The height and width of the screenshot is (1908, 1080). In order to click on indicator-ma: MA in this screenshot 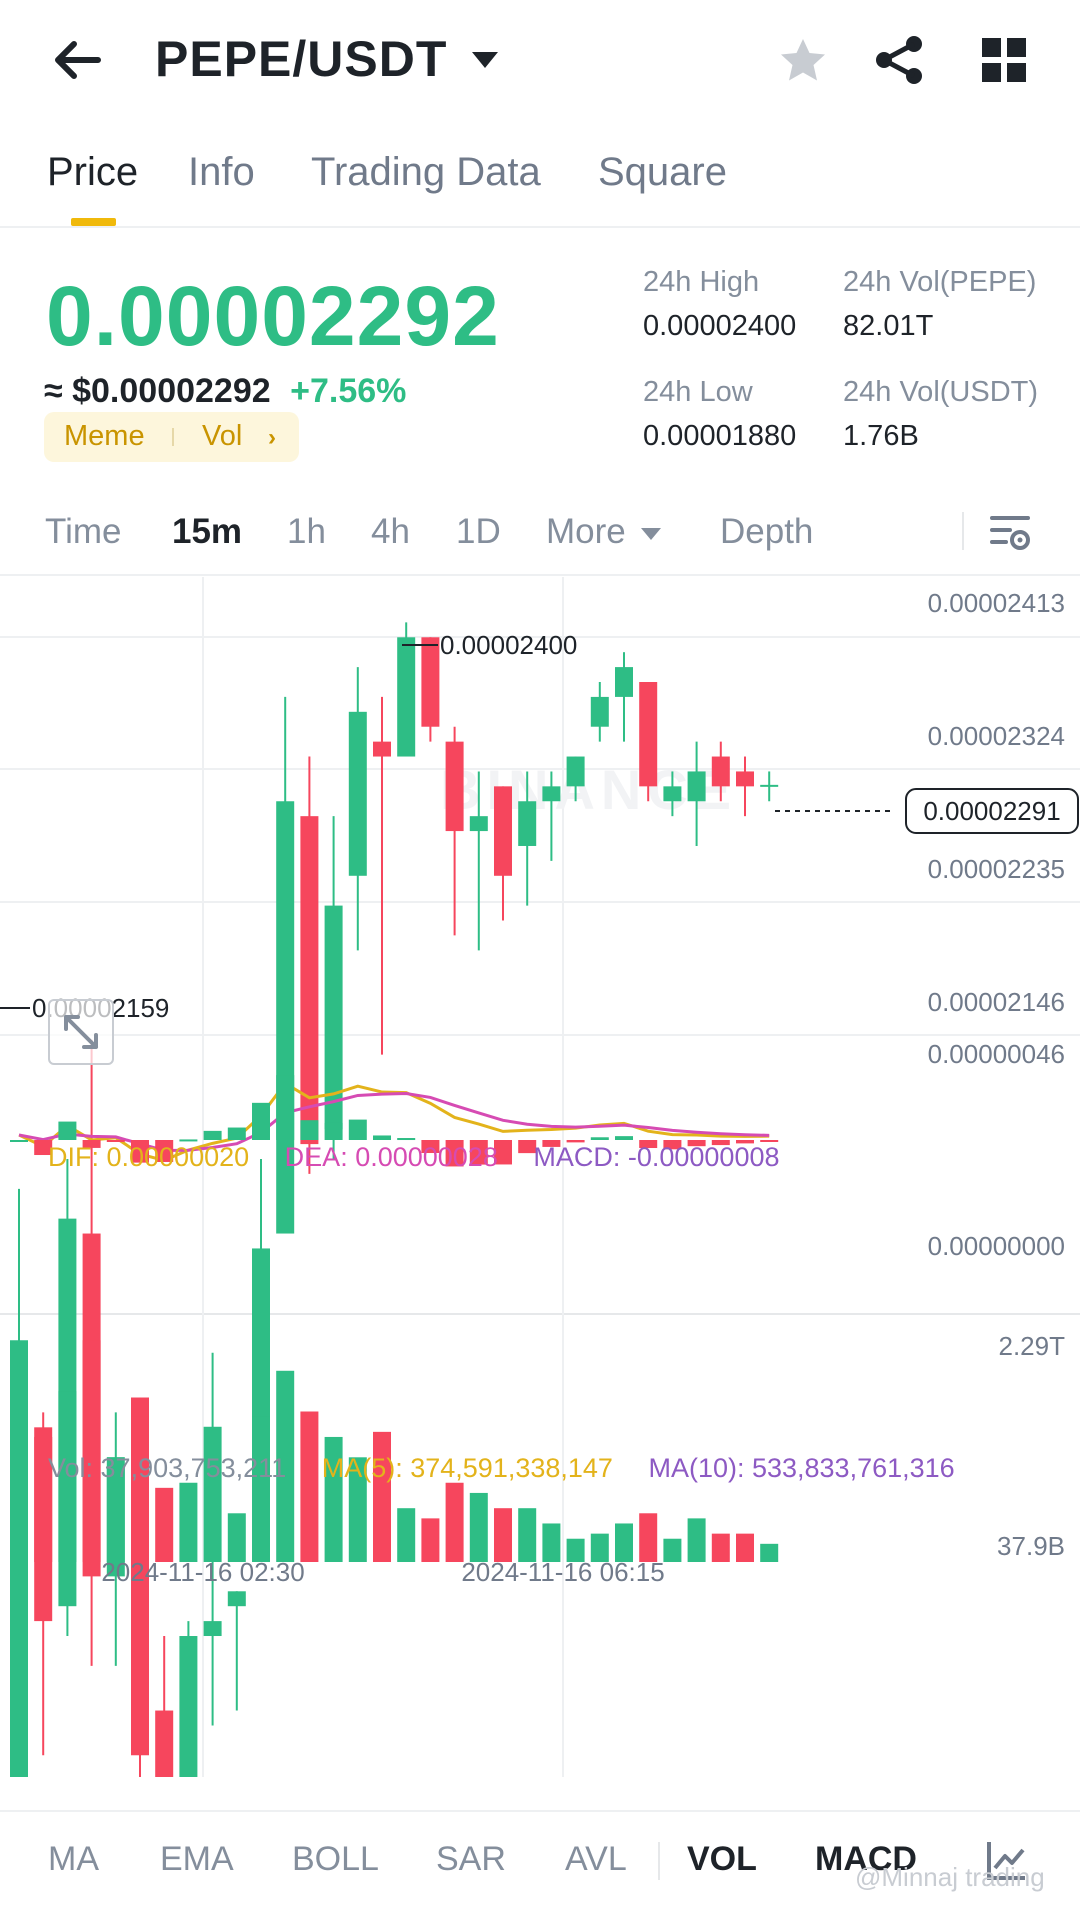, I will do `click(73, 1859)`.